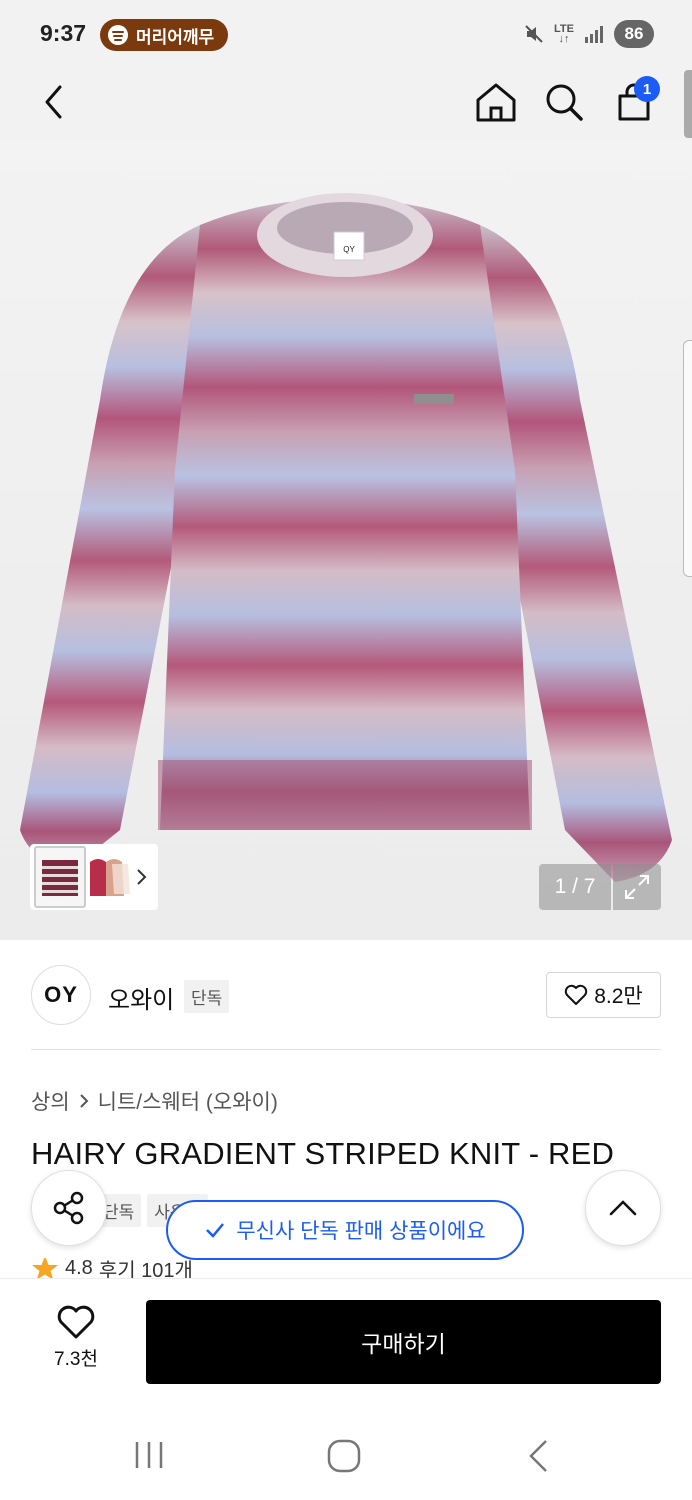 The image size is (692, 1500). I want to click on buy-button: 구매하기, so click(403, 1342).